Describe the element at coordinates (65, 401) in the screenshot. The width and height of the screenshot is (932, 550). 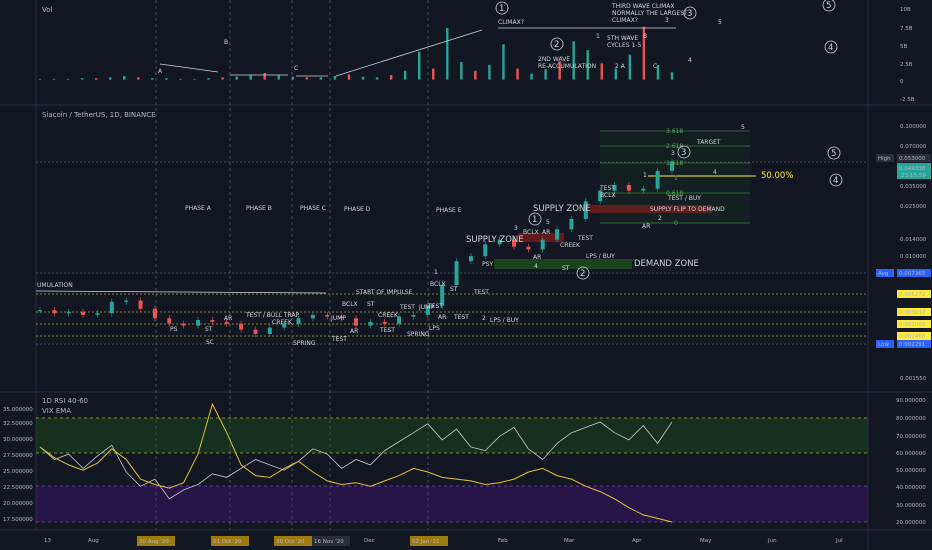
I see `rsi-title: 1D RSI 40-60` at that location.